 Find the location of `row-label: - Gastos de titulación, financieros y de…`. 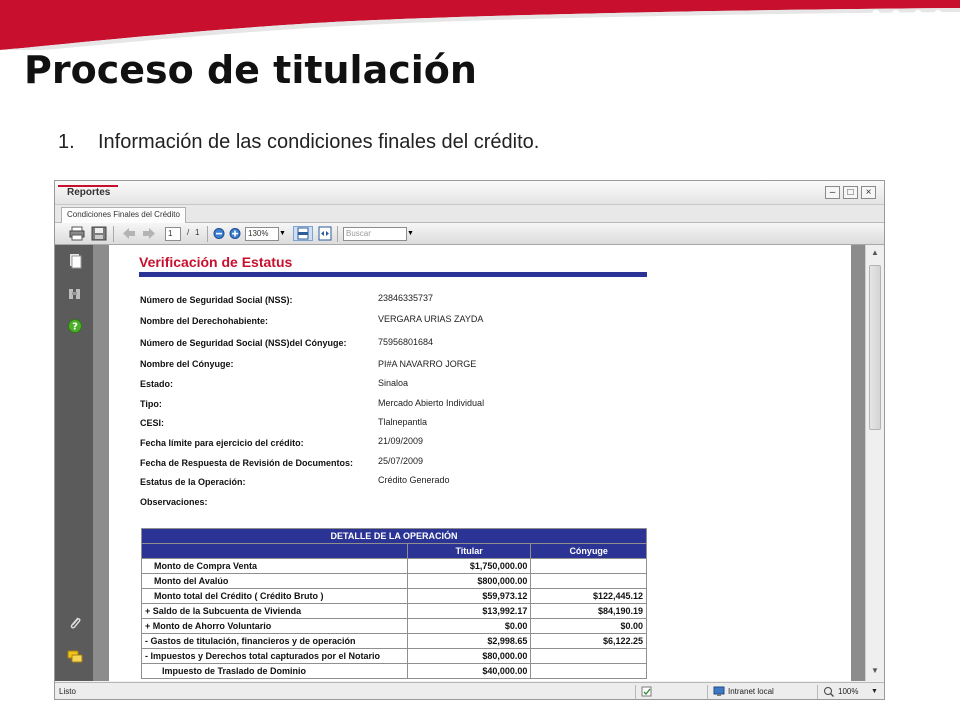

row-label: - Gastos de titulación, financieros y de… is located at coordinates (274, 641).